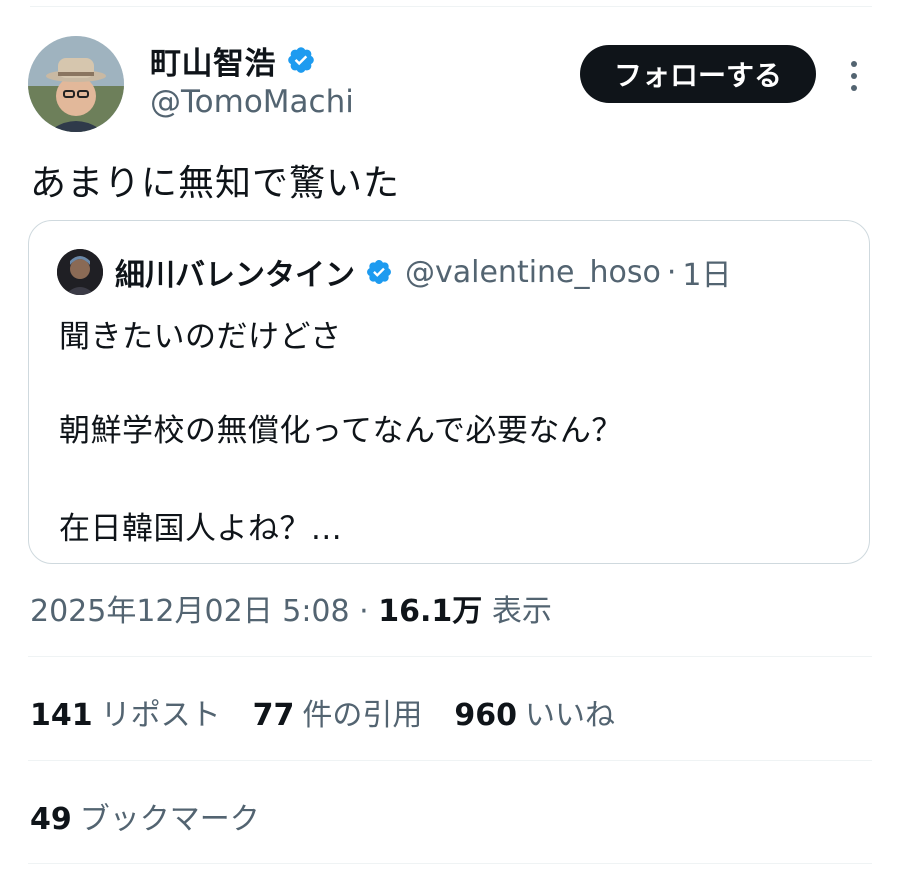 This screenshot has height=870, width=900. What do you see at coordinates (379, 272) in the screenshot?
I see `quote-verified-badge-icon` at bounding box center [379, 272].